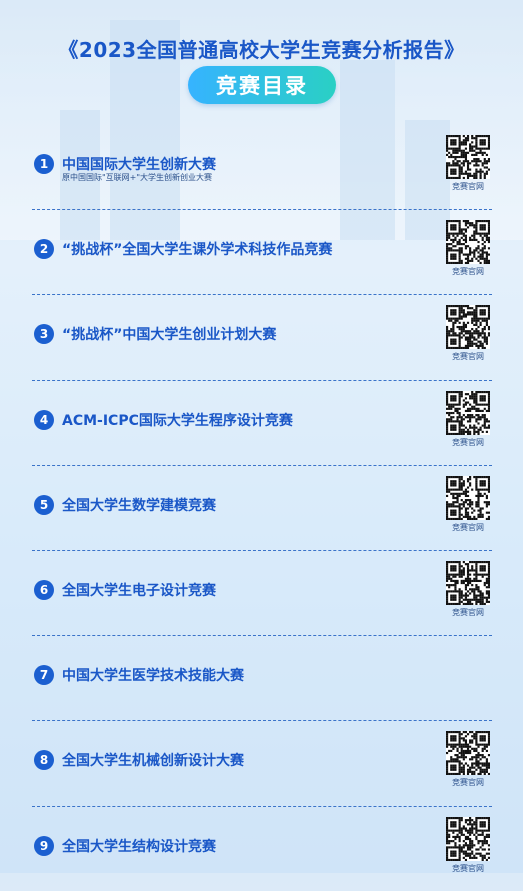 This screenshot has width=523, height=891. Describe the element at coordinates (262, 849) in the screenshot. I see `competition-item: 9 全国大学生结构设计竞赛竞赛官网` at that location.